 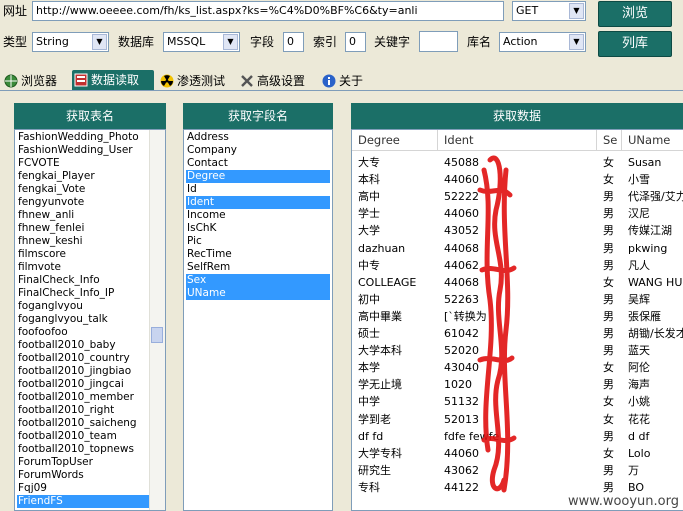 What do you see at coordinates (347, 81) in the screenshot?
I see `tab-about: 关于` at bounding box center [347, 81].